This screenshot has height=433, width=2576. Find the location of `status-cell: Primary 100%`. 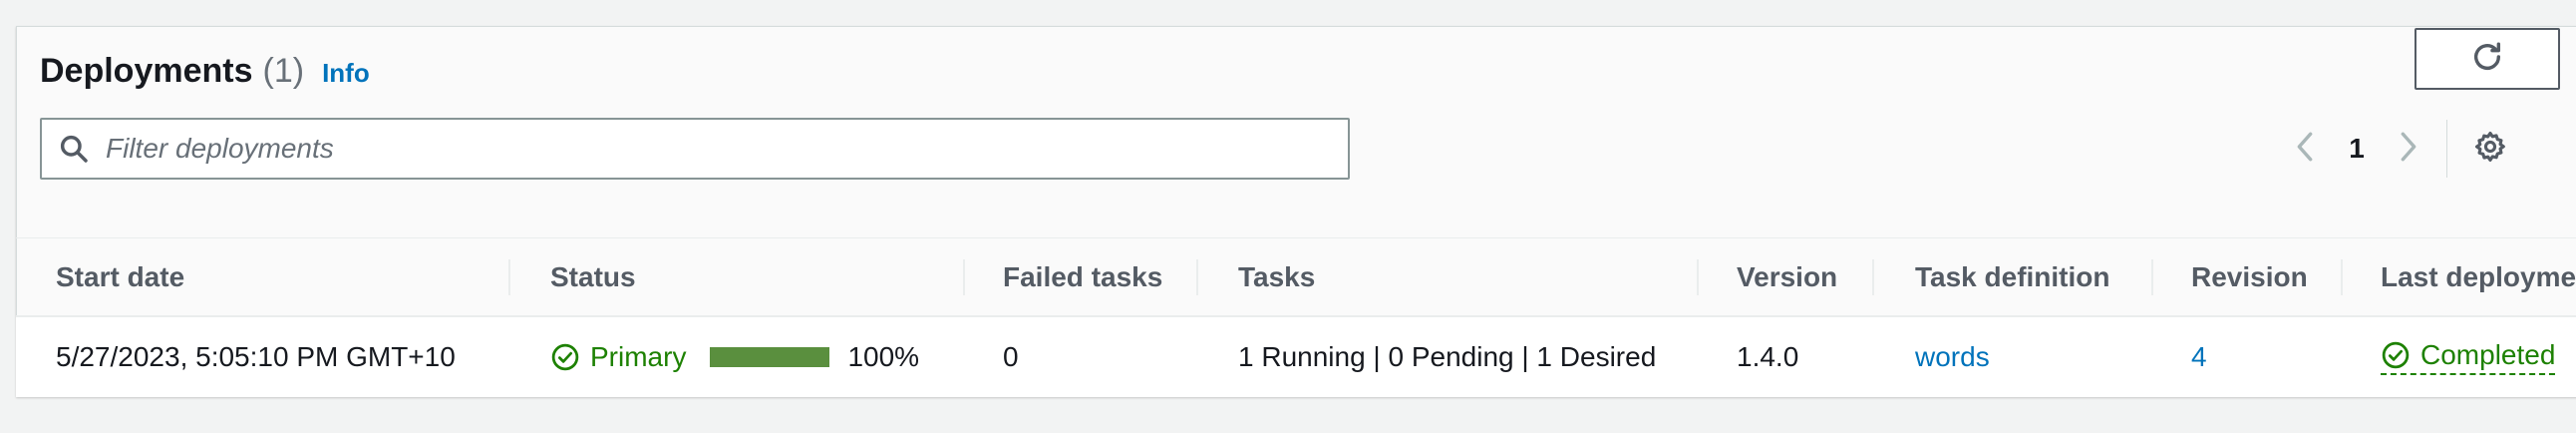

status-cell: Primary 100% is located at coordinates (734, 357).